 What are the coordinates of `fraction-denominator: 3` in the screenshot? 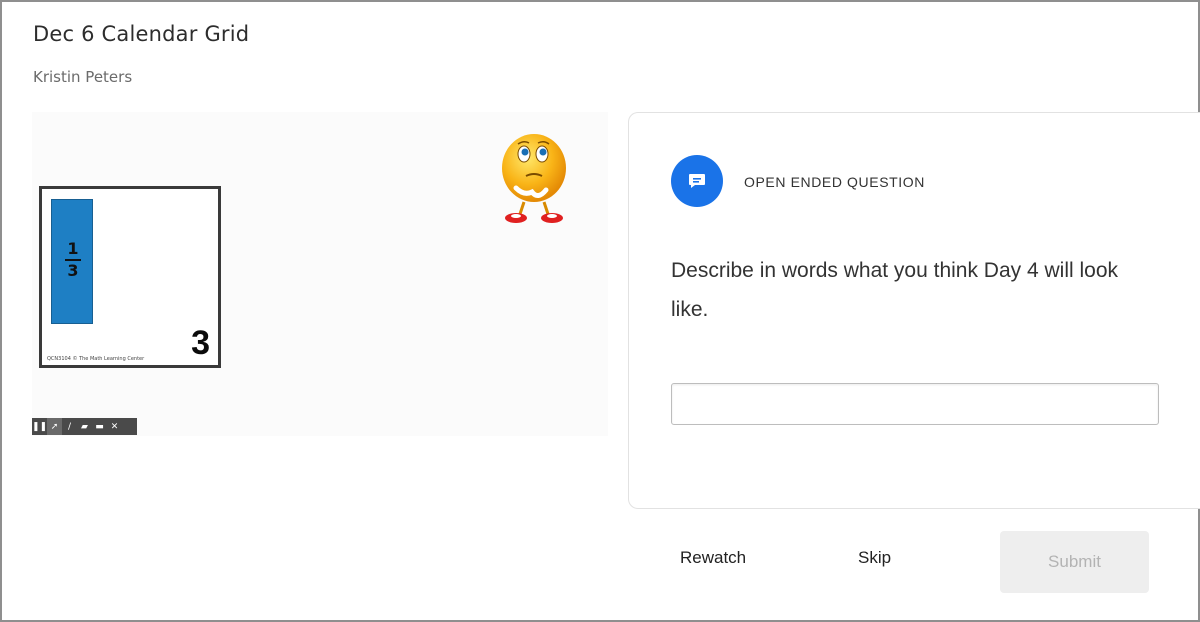 It's located at (73, 270).